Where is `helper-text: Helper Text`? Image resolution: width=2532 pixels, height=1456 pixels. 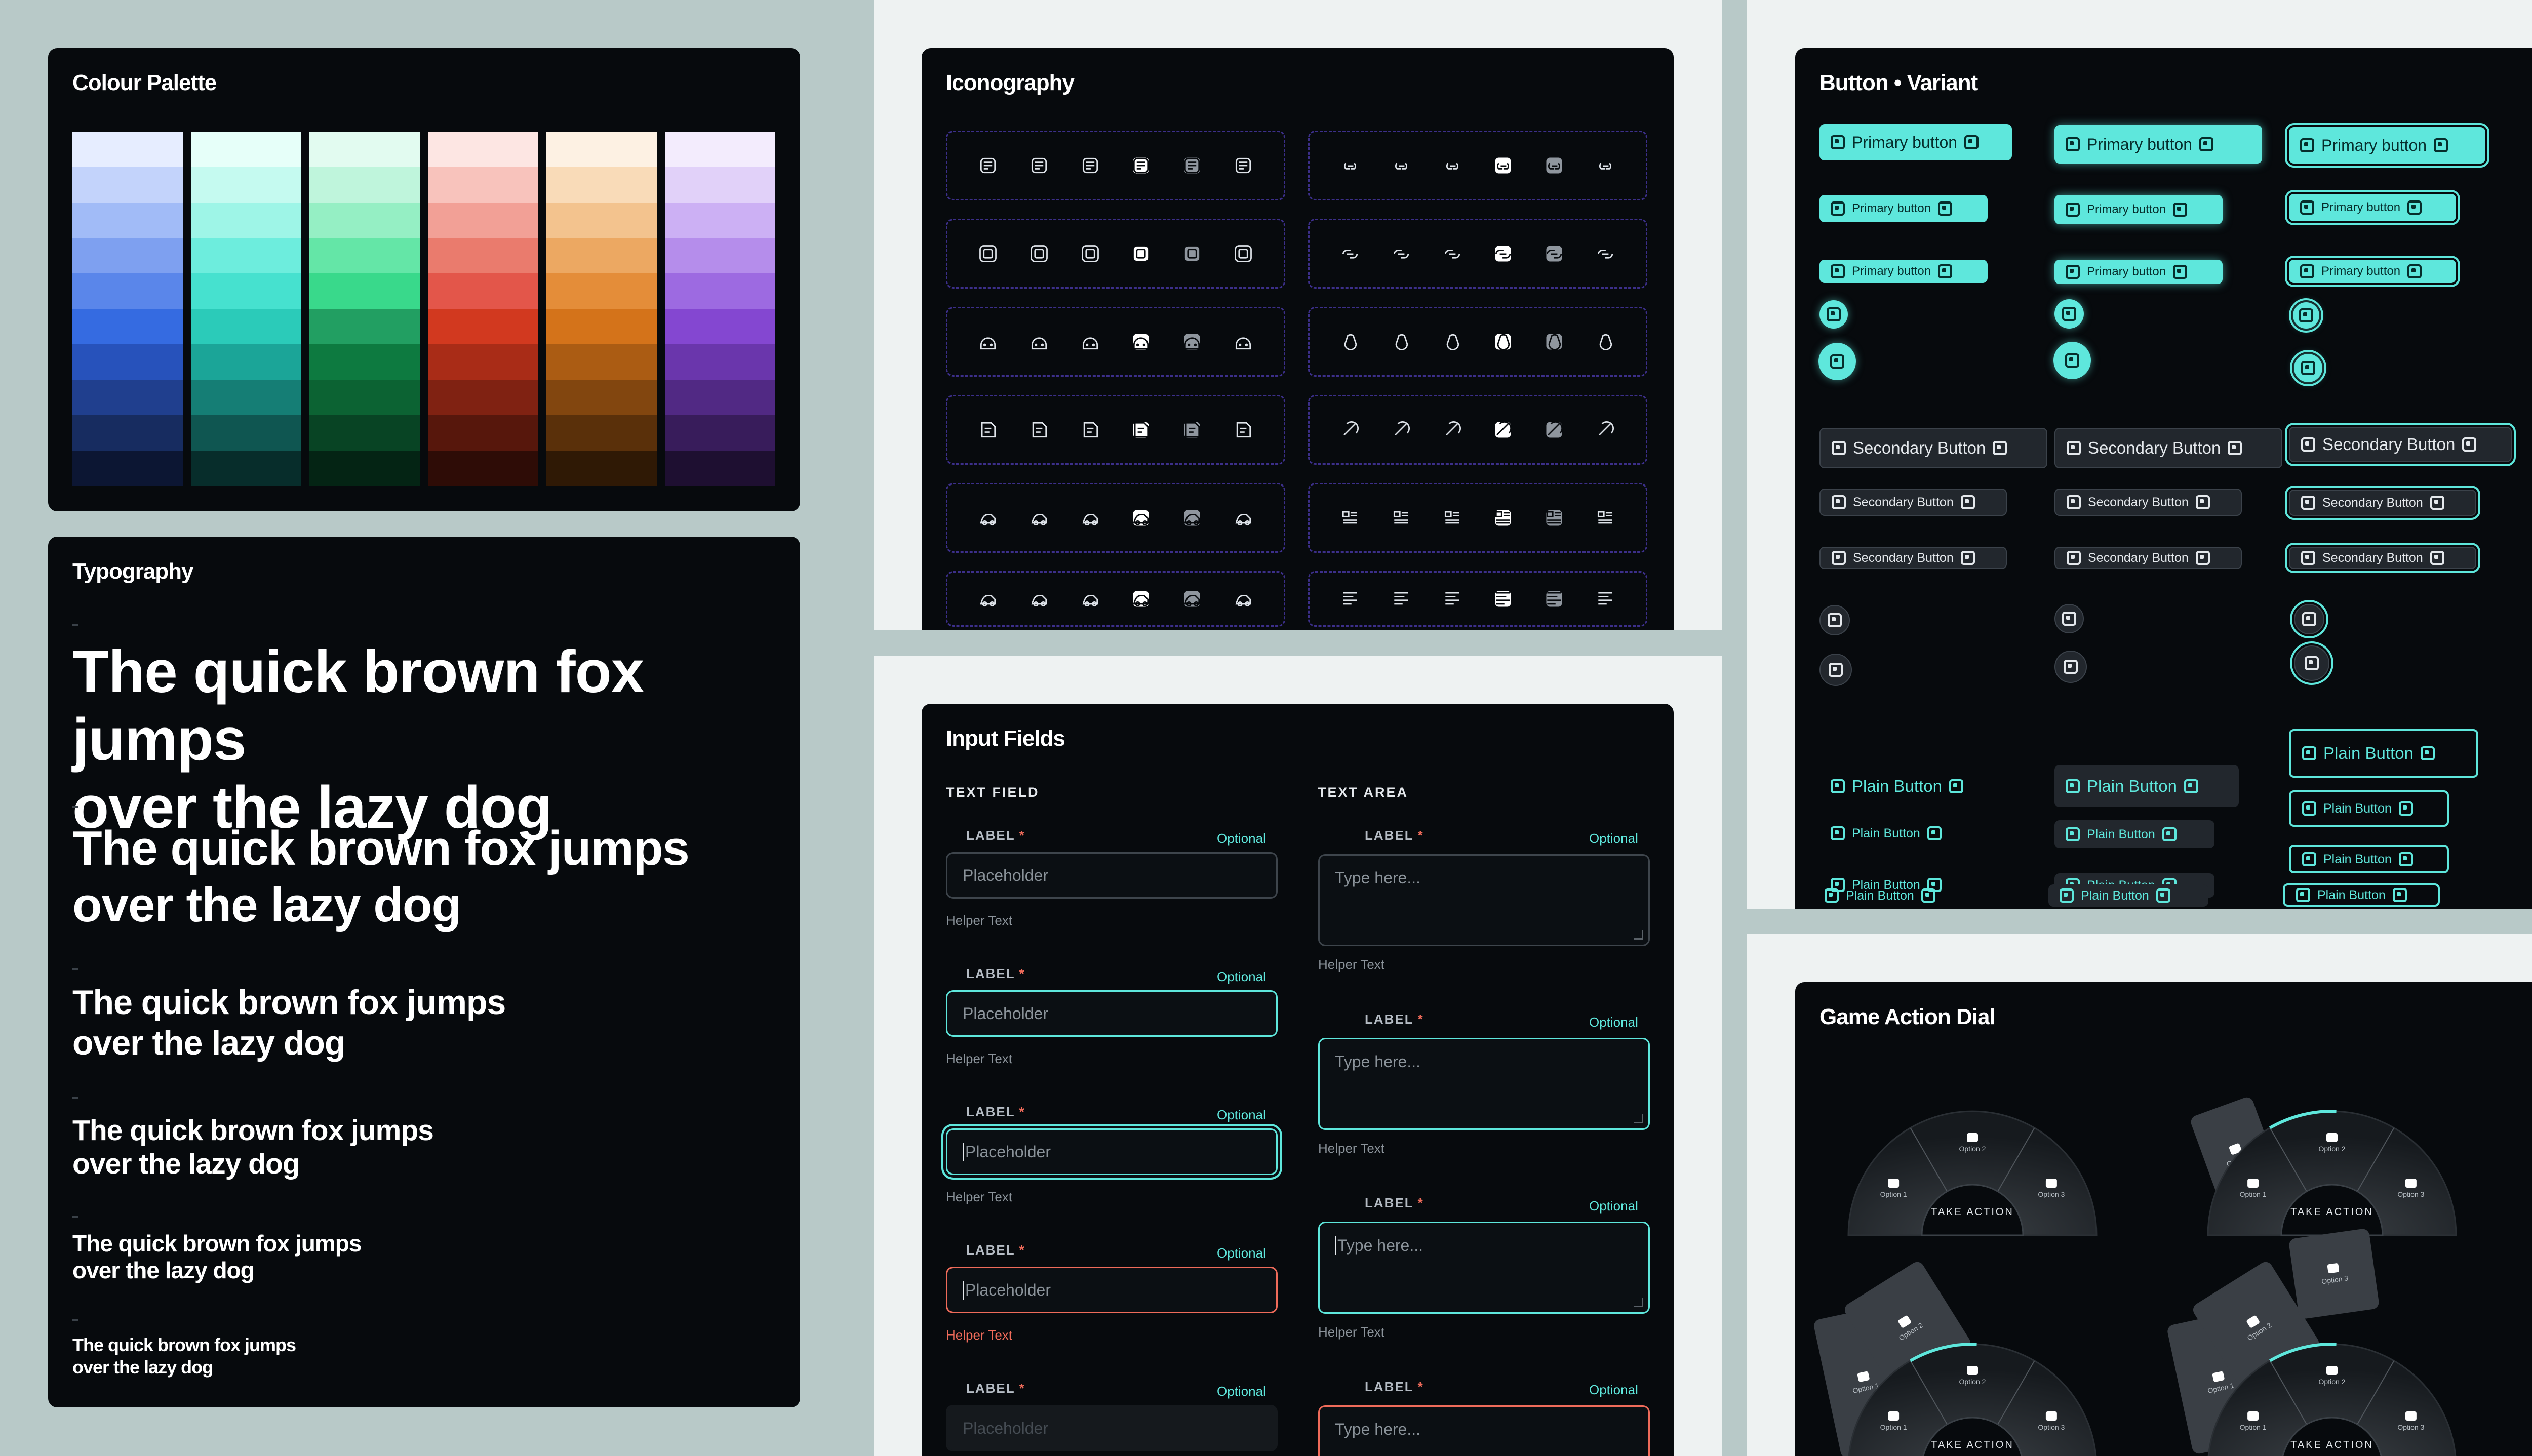
helper-text: Helper Text is located at coordinates (1351, 964).